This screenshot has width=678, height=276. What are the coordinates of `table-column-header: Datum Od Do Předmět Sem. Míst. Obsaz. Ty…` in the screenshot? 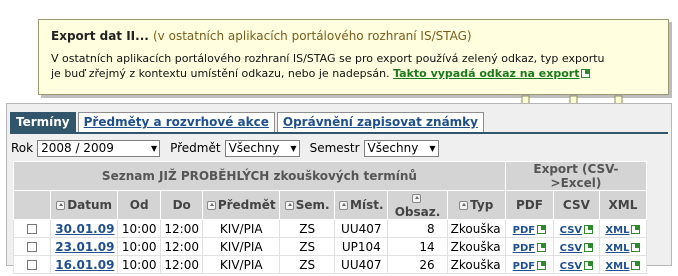 It's located at (330, 205).